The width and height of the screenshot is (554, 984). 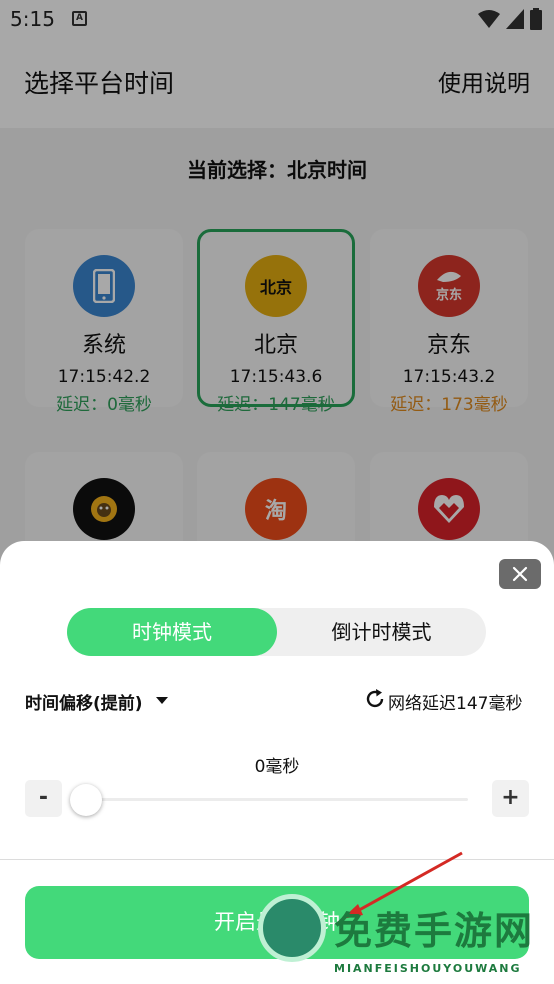 I want to click on close-button, so click(x=520, y=574).